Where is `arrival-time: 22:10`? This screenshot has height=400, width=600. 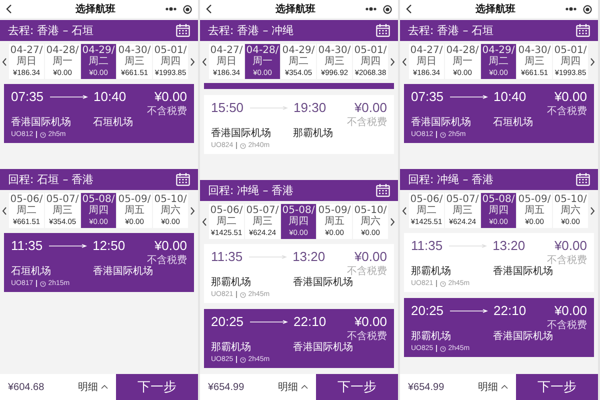 arrival-time: 22:10 is located at coordinates (510, 311).